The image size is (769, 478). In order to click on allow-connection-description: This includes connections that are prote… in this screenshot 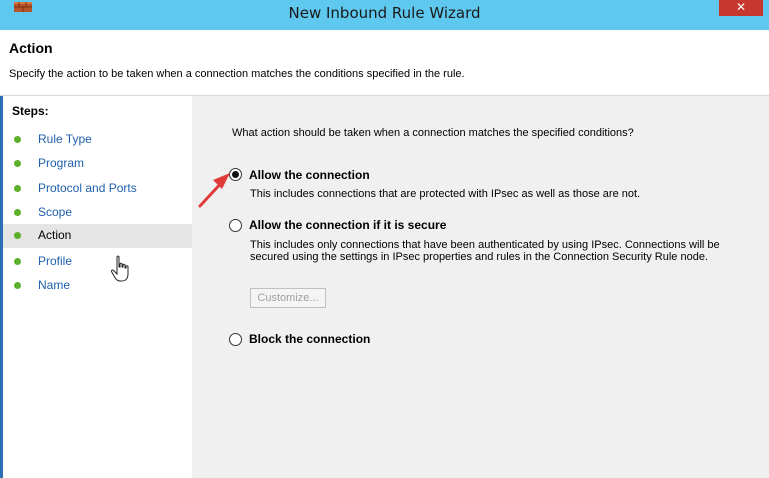, I will do `click(445, 194)`.